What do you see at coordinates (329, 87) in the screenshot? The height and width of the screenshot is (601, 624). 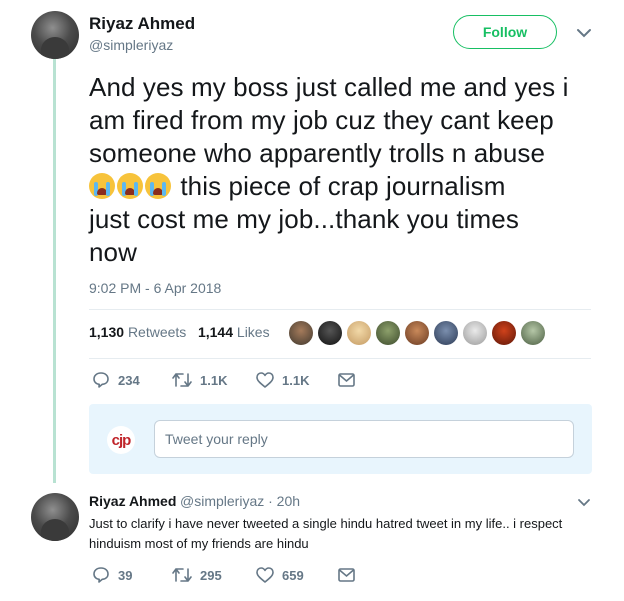 I see `tweet-text-line: And yes my boss just called me and yes i` at bounding box center [329, 87].